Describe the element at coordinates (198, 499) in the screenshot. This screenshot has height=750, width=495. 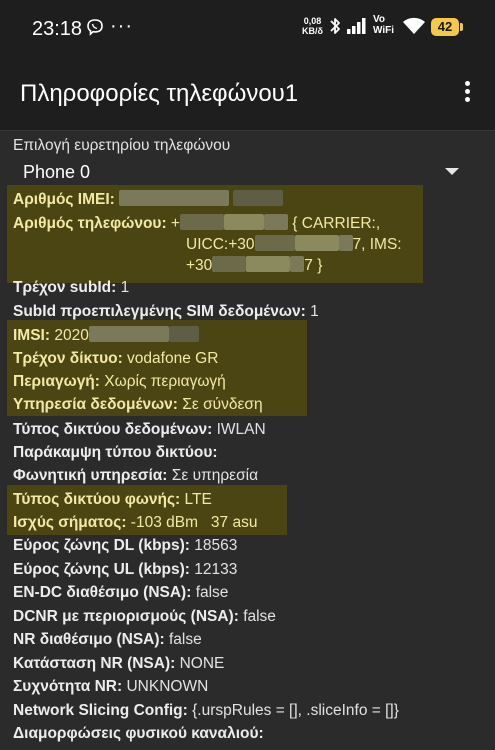
I see `voice-net-type-value: LTE` at that location.